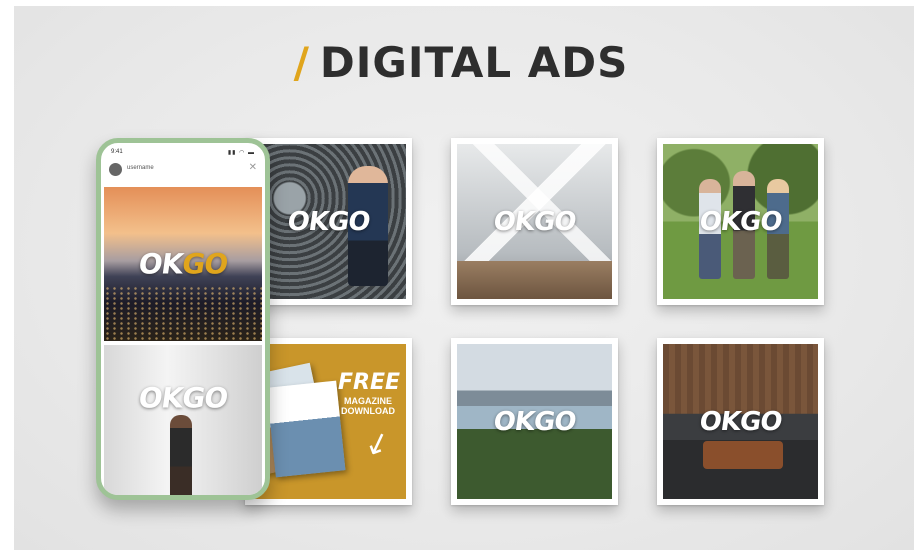  I want to click on city-lights, so click(183, 313).